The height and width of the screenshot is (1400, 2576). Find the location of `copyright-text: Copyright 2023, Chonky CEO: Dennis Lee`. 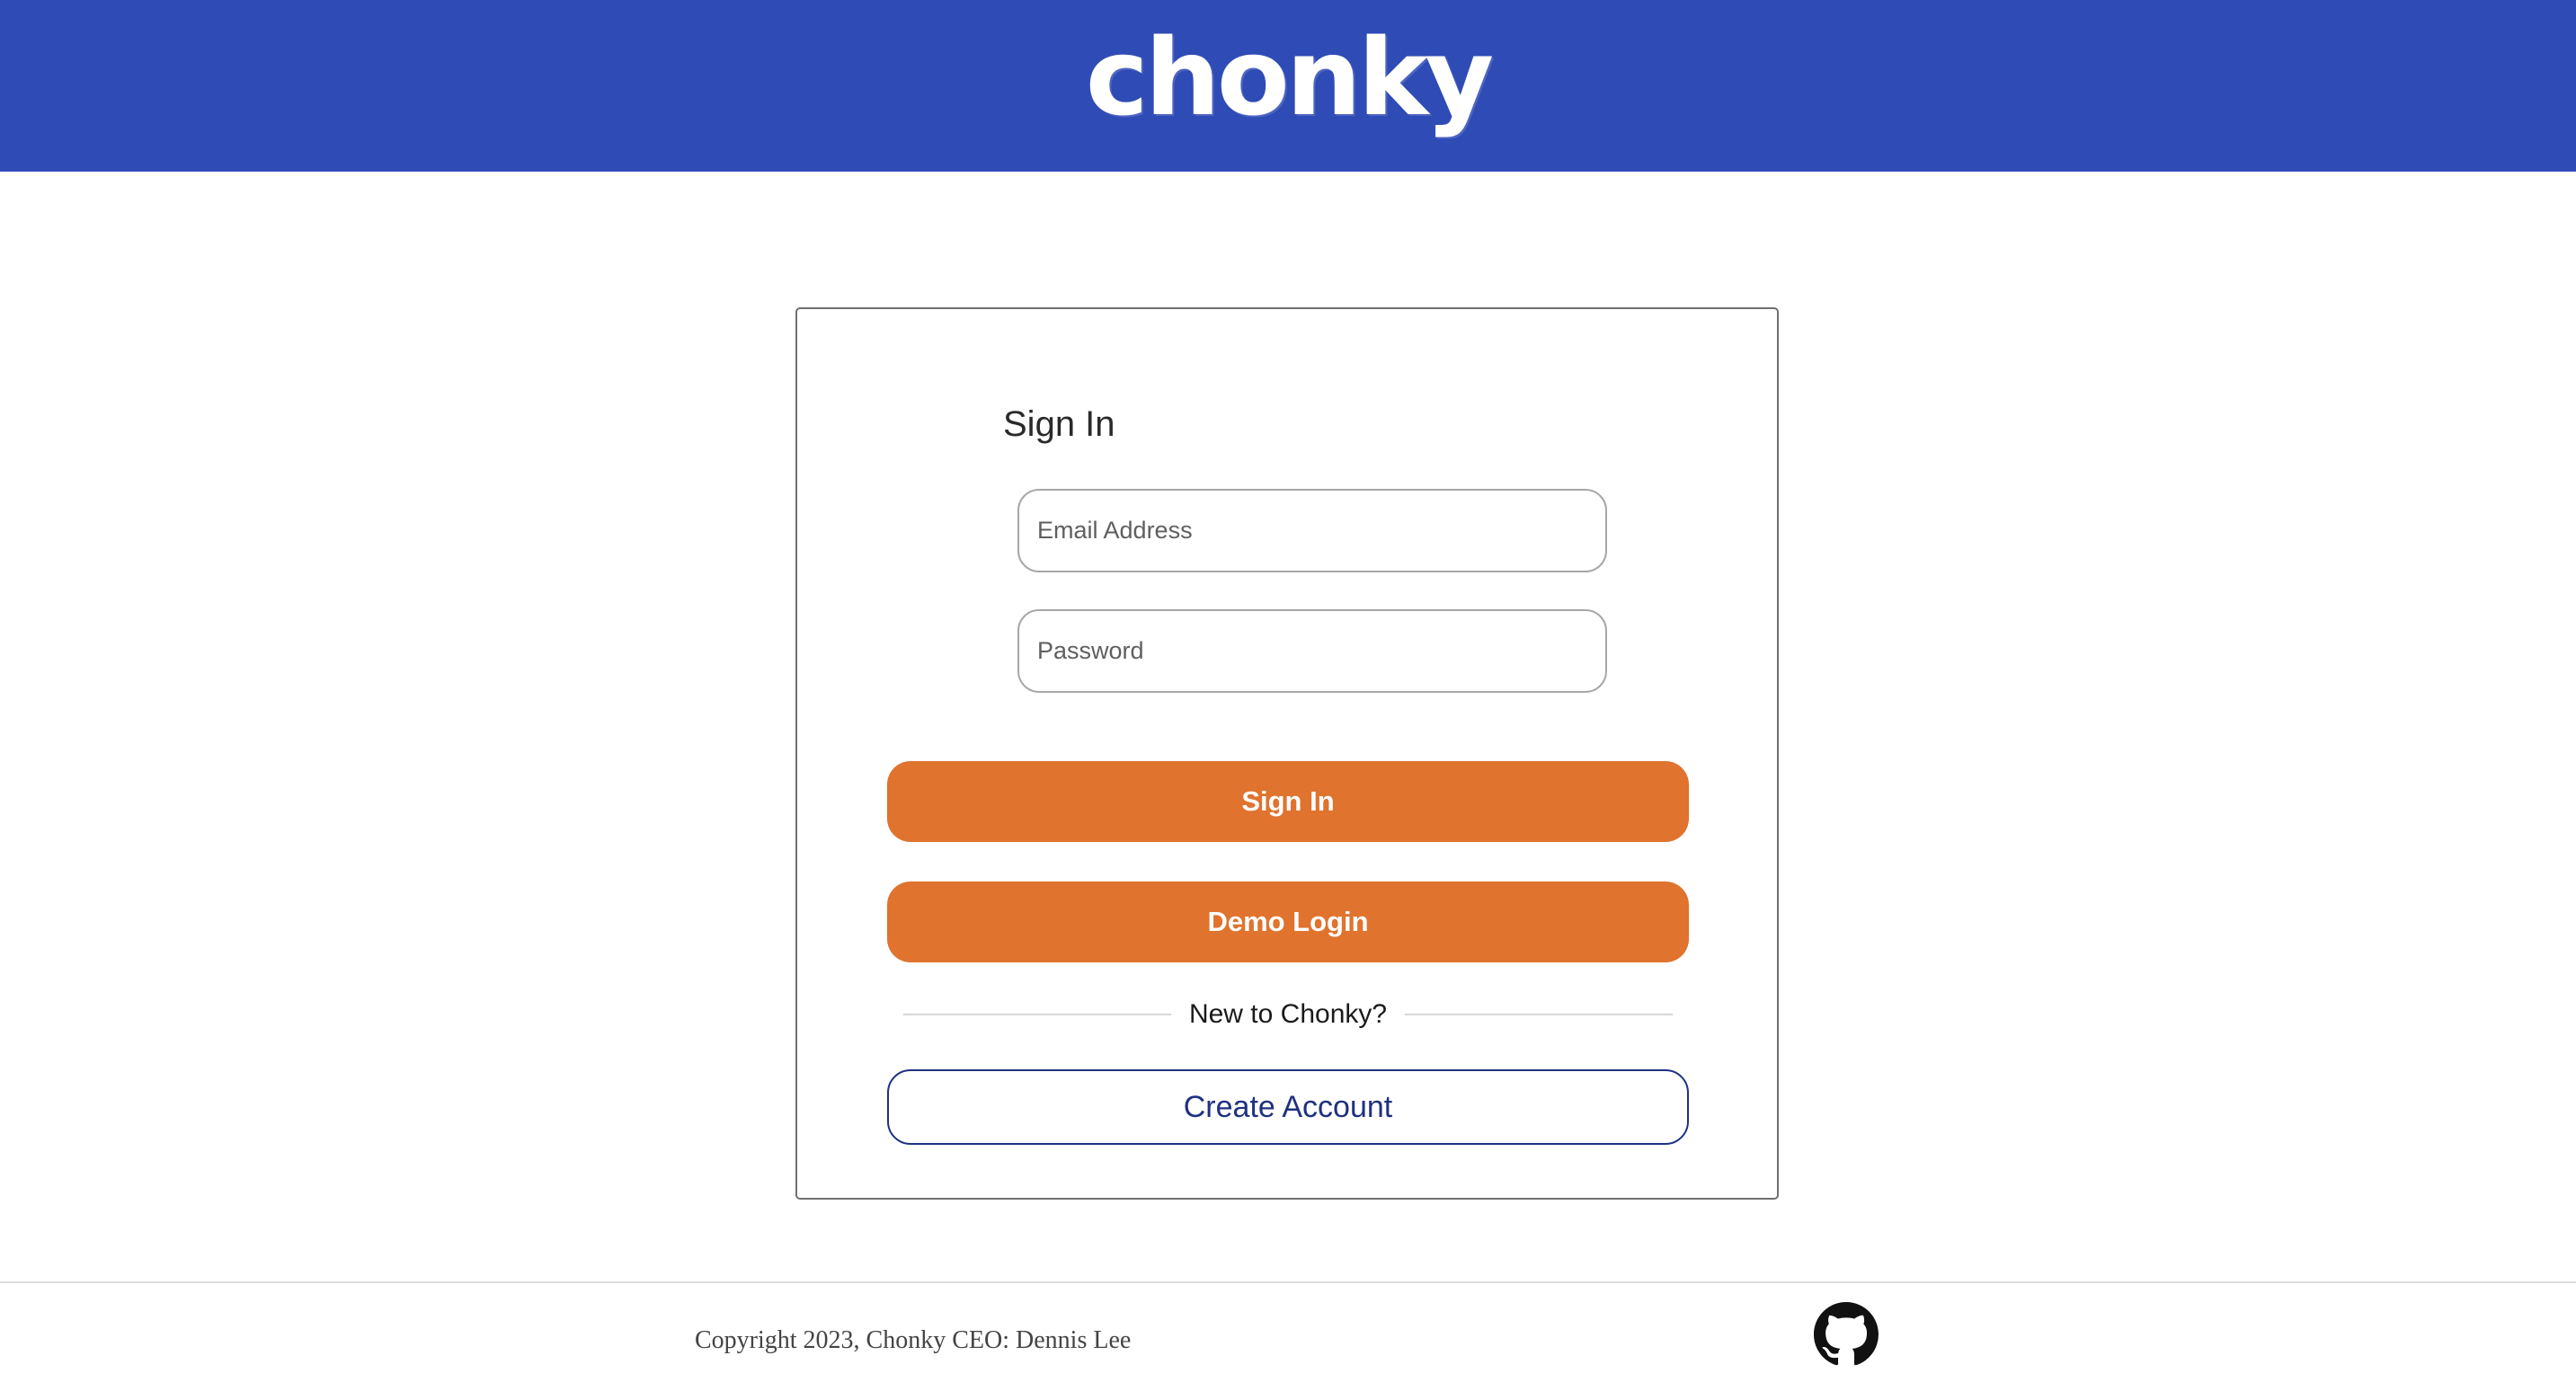

copyright-text: Copyright 2023, Chonky CEO: Dennis Lee is located at coordinates (913, 1340).